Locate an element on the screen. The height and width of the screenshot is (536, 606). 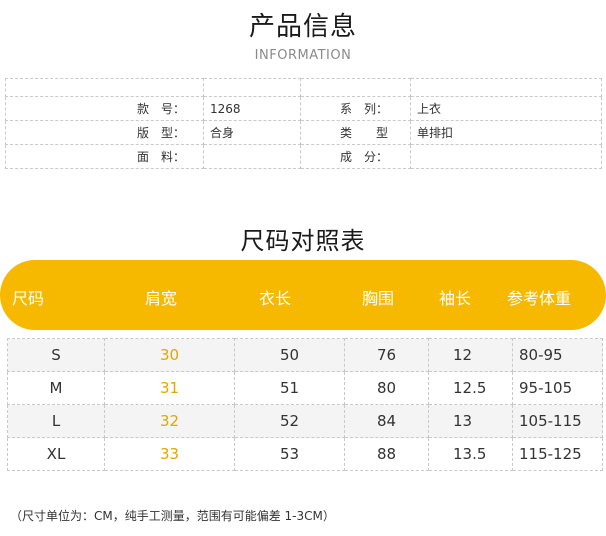
table-row: L 32 52 84 13 105-115 is located at coordinates (305, 421).